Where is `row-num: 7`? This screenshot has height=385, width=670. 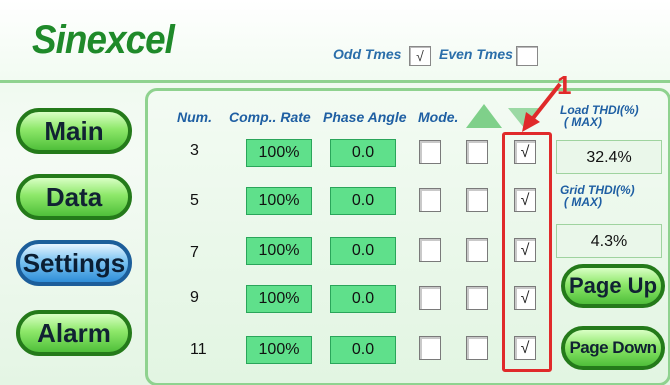 row-num: 7 is located at coordinates (194, 252).